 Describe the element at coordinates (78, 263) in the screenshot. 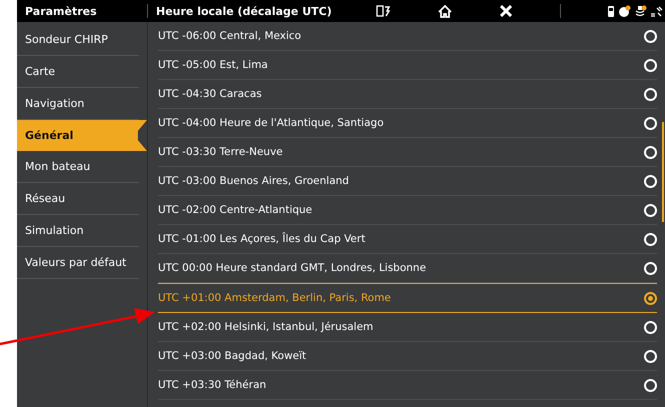

I see `sidebar-item: Valeurs par défaut` at that location.